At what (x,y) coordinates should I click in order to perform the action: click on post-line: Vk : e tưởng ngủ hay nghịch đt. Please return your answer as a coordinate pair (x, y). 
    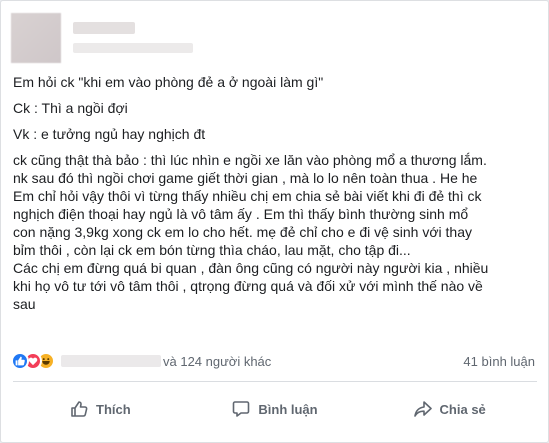
    Looking at the image, I should click on (109, 134).